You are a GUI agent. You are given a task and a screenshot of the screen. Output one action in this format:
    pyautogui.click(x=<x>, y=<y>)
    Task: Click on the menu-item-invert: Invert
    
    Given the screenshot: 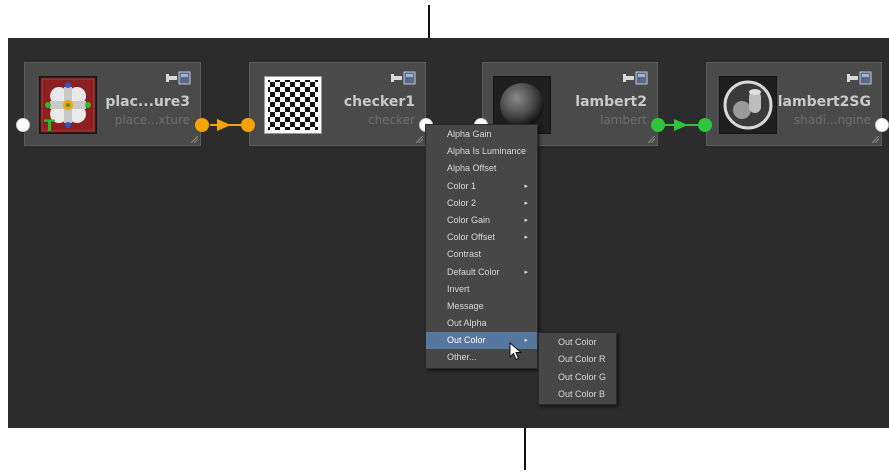 What is the action you would take?
    pyautogui.click(x=481, y=289)
    